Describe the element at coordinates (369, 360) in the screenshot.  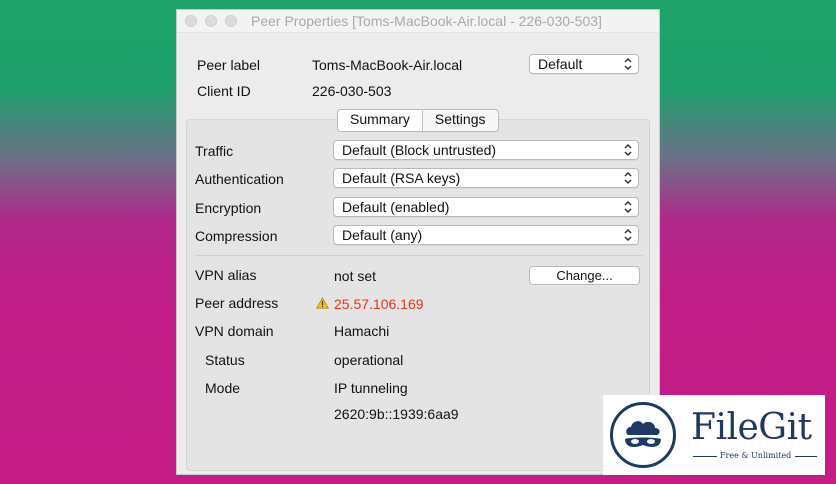
I see `status-value: operational` at that location.